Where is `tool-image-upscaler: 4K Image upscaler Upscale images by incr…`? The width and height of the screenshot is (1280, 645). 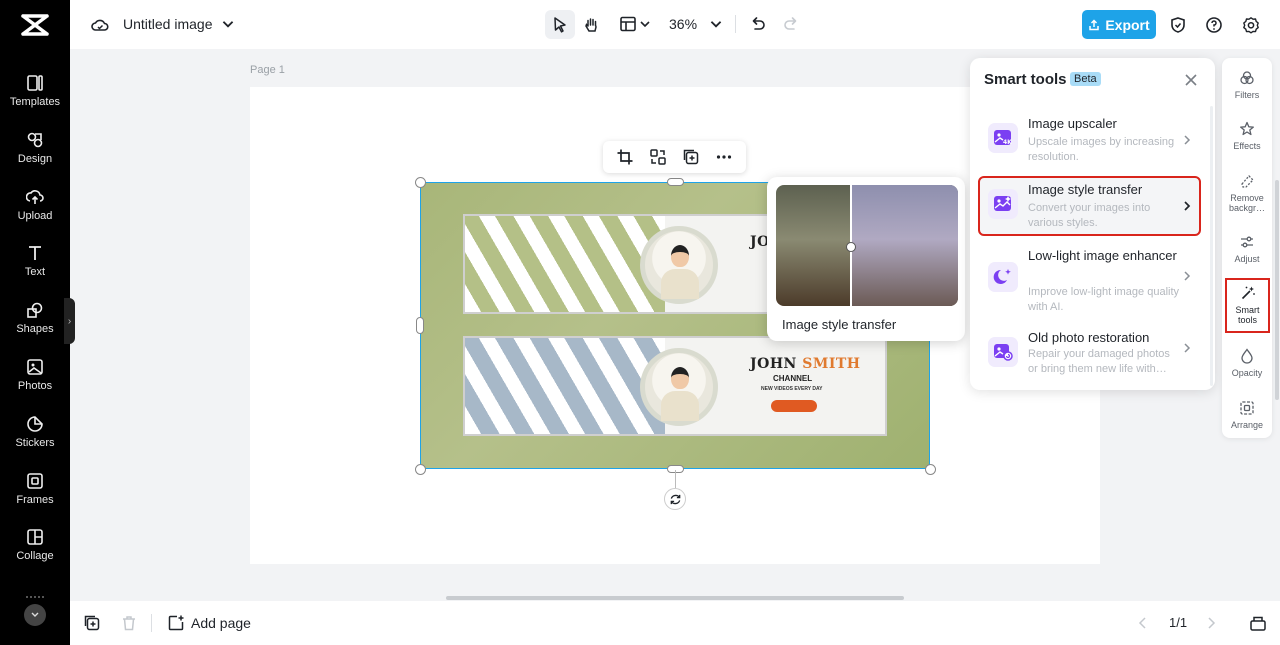 tool-image-upscaler: 4K Image upscaler Upscale images by incr… is located at coordinates (1089, 140).